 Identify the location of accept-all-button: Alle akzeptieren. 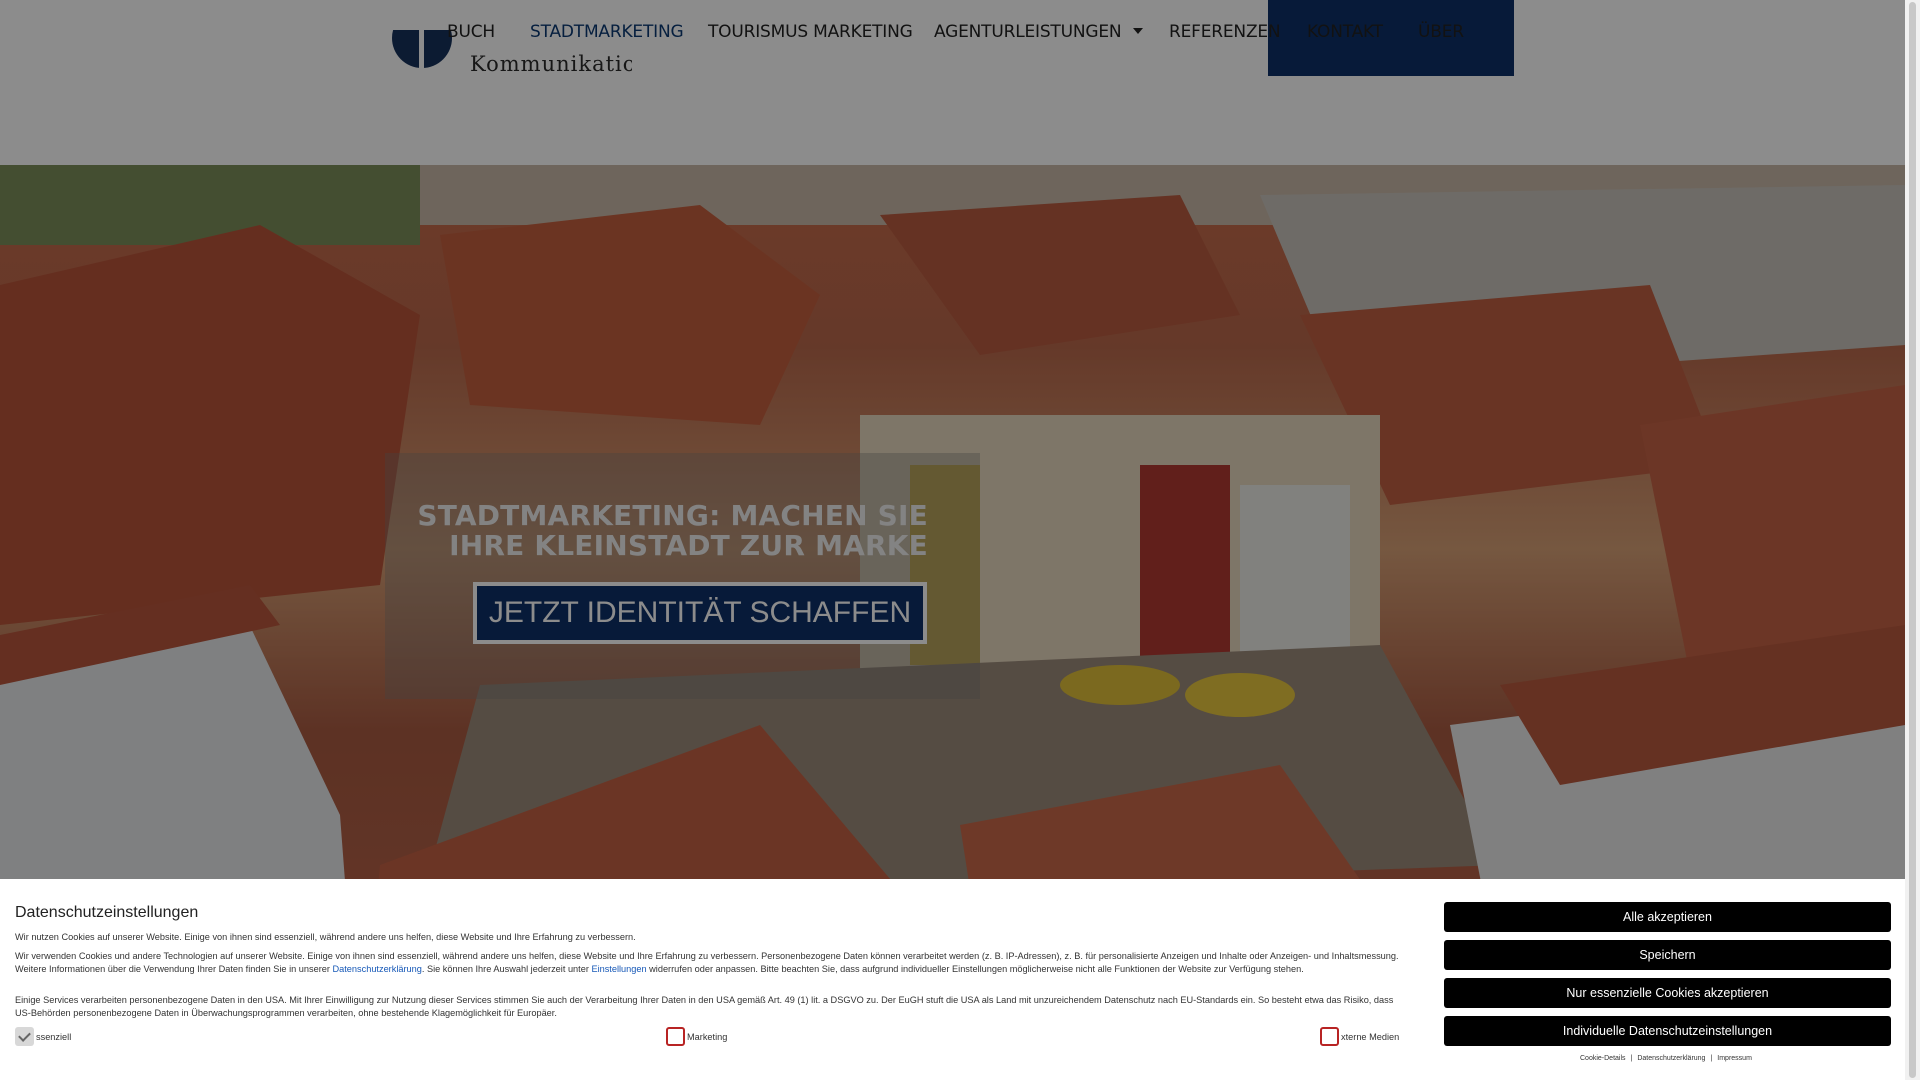
(1667, 917).